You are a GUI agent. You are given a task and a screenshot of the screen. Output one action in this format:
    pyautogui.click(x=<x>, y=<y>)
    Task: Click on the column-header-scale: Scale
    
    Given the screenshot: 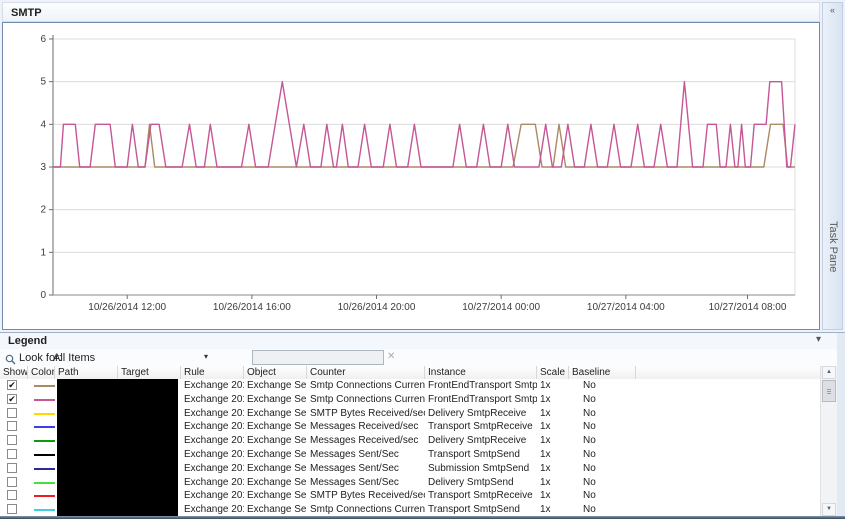 What is the action you would take?
    pyautogui.click(x=553, y=372)
    